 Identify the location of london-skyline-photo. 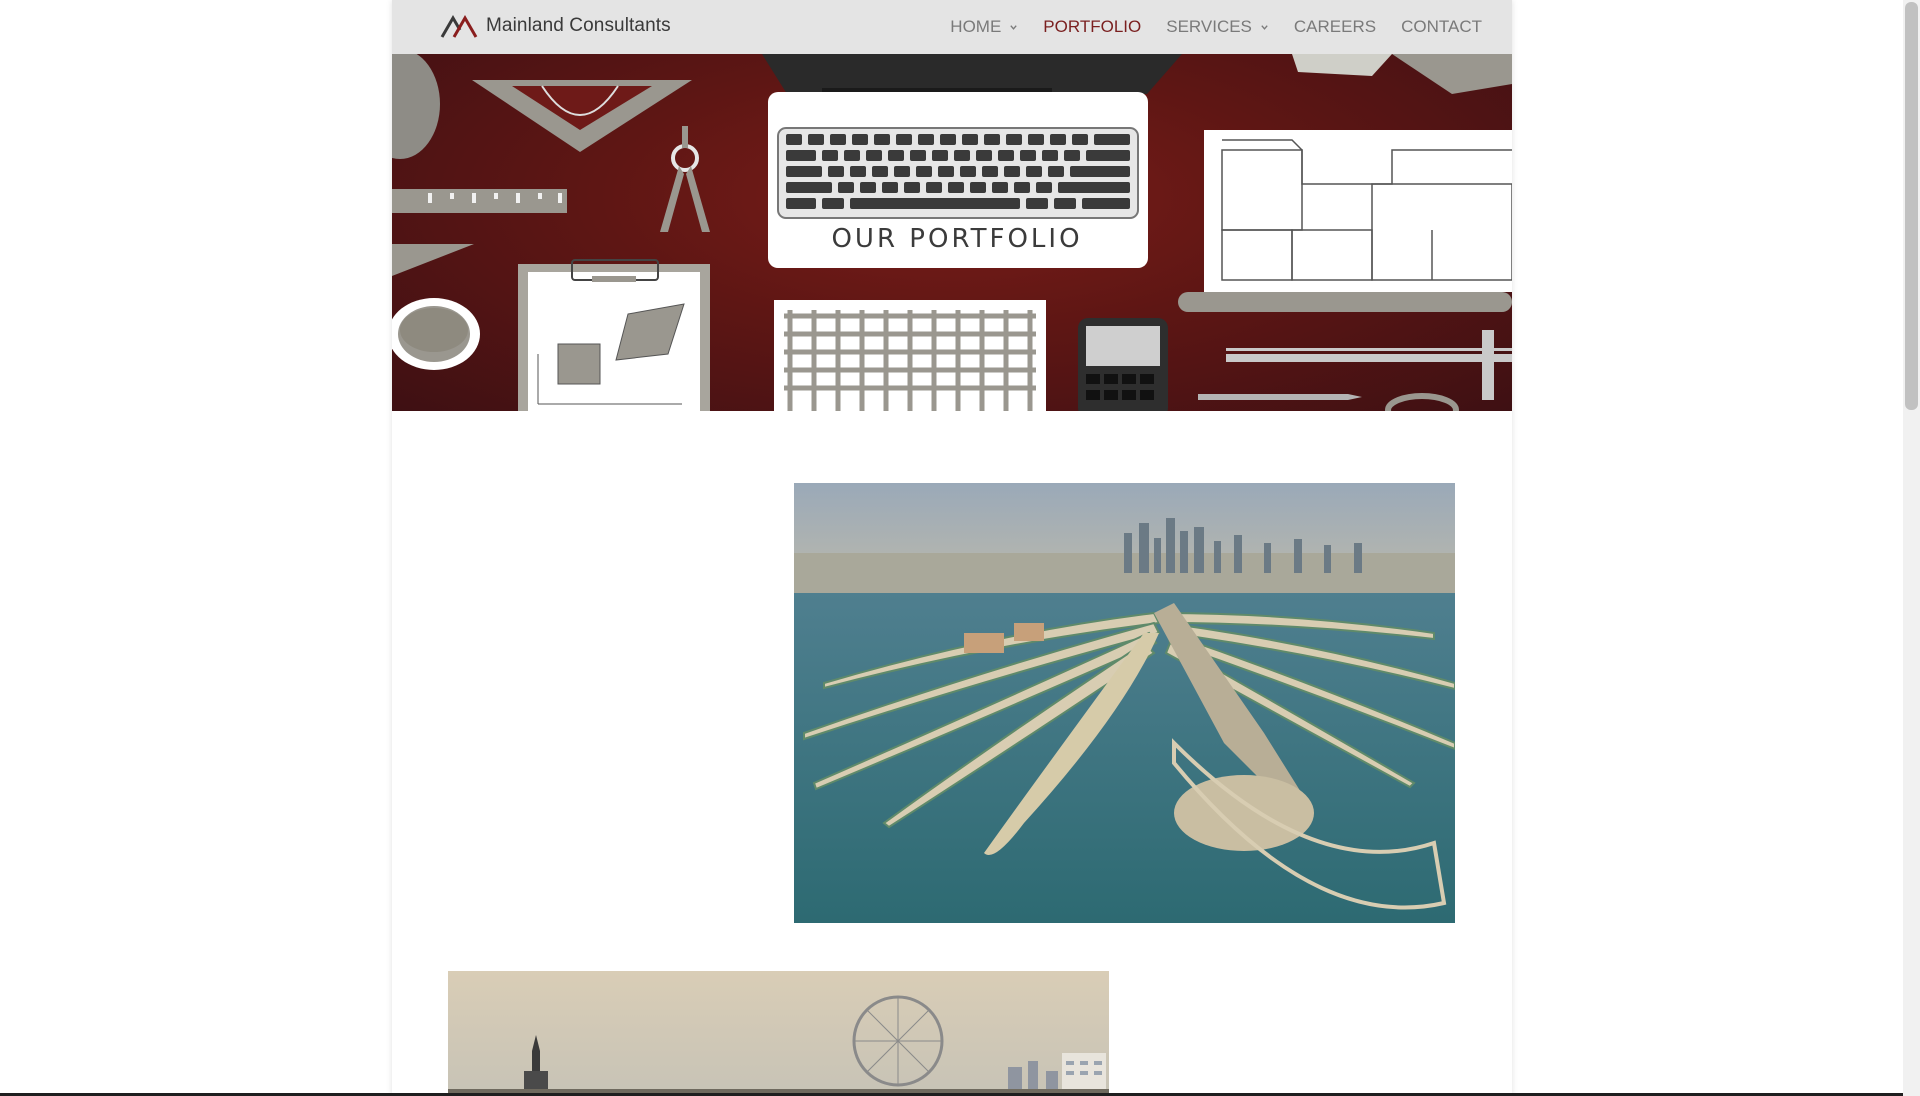
(778, 1033).